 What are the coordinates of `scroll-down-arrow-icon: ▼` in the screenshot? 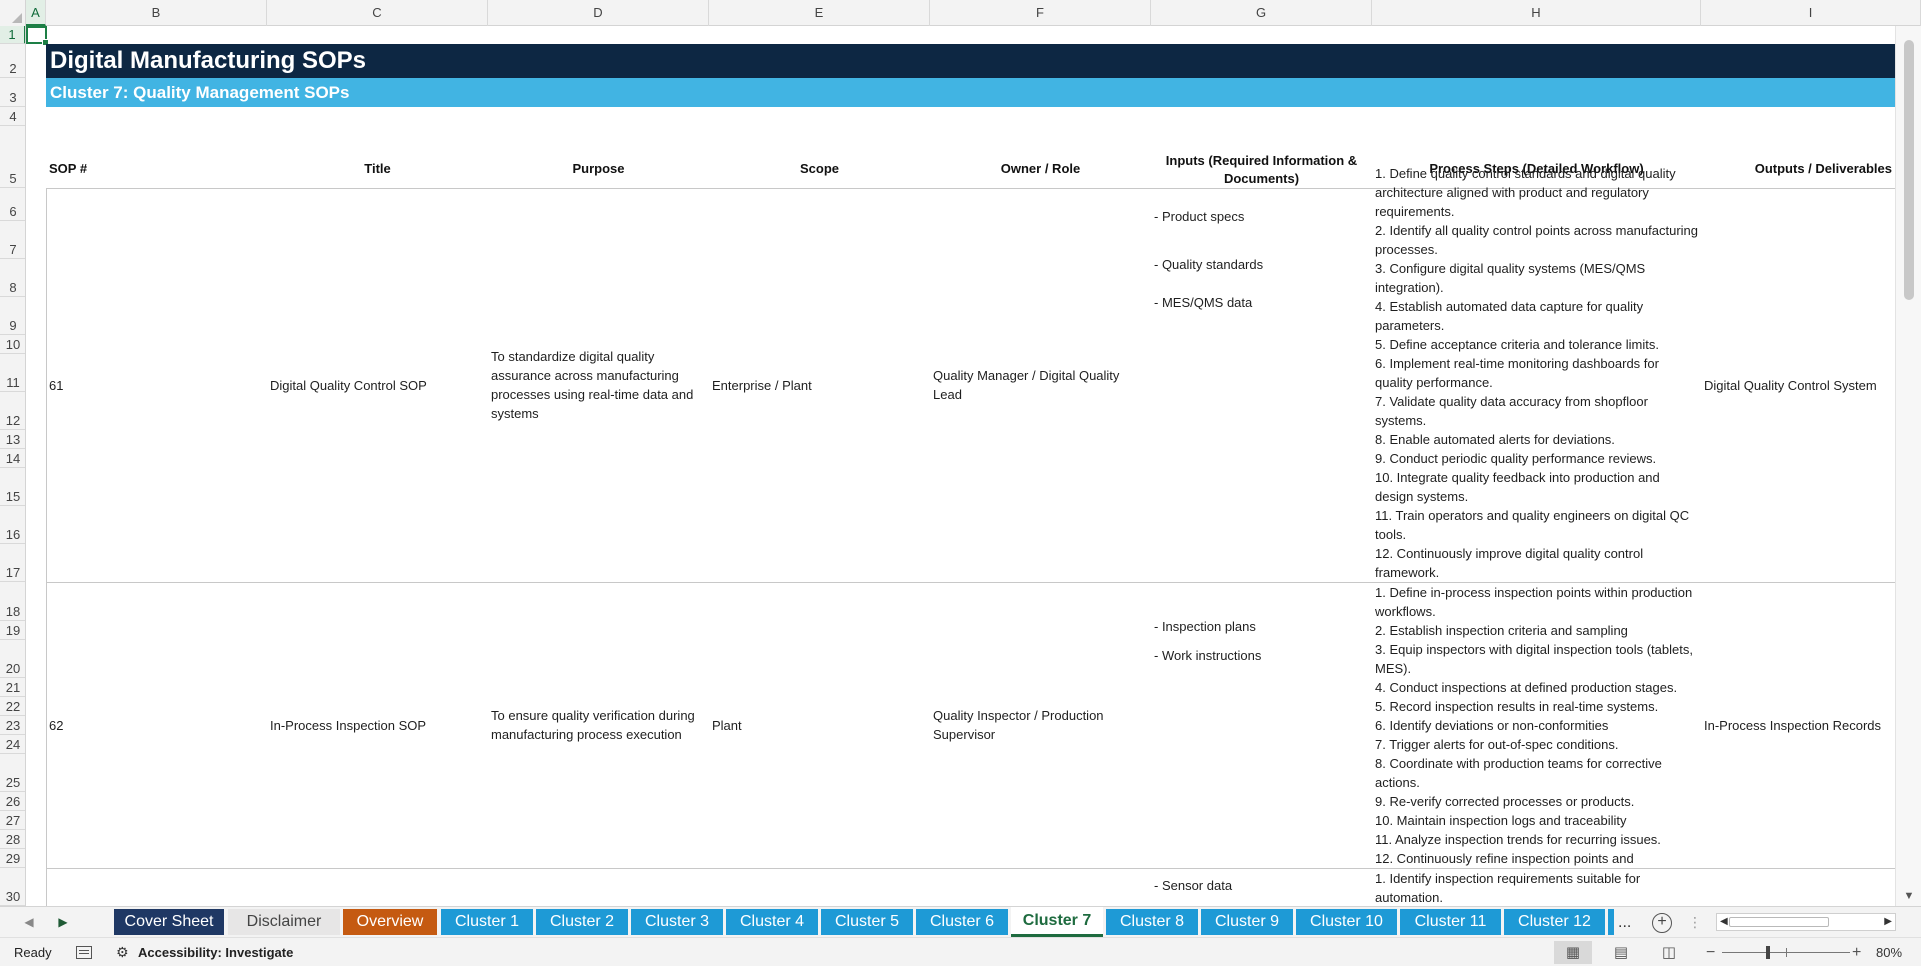 It's located at (1909, 896).